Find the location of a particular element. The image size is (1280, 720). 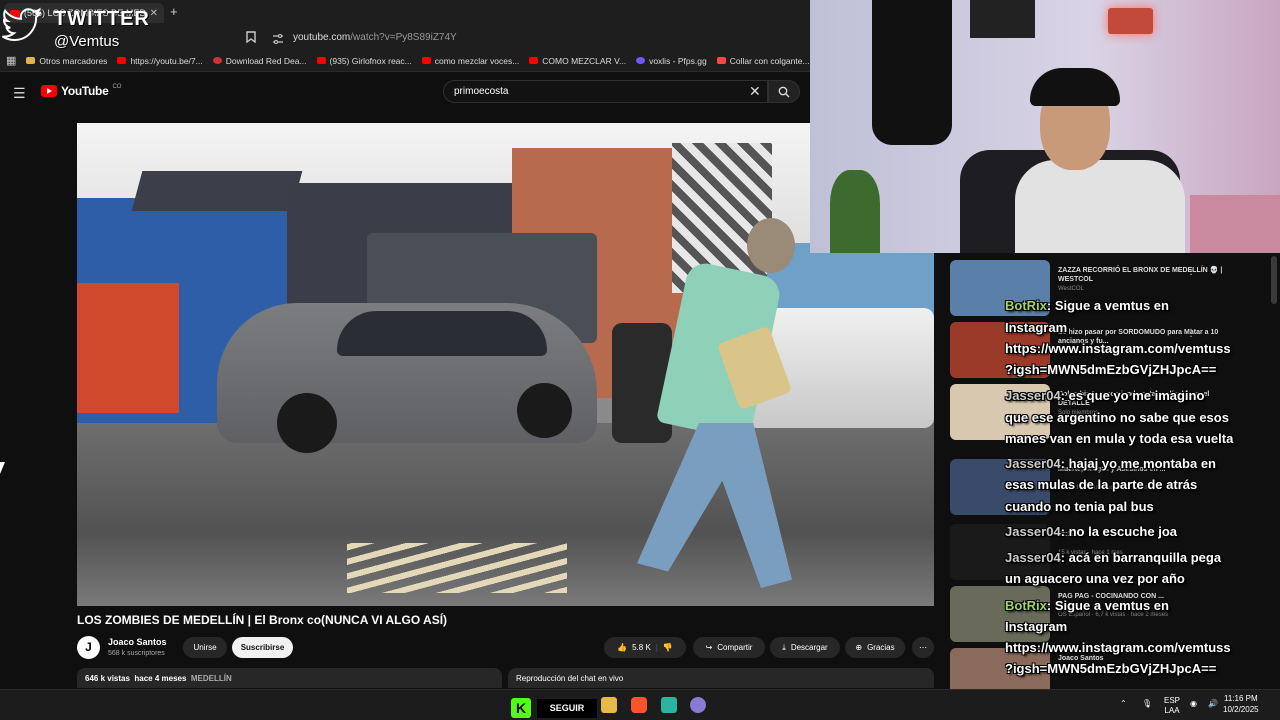

cam-person-body is located at coordinates (1100, 206).